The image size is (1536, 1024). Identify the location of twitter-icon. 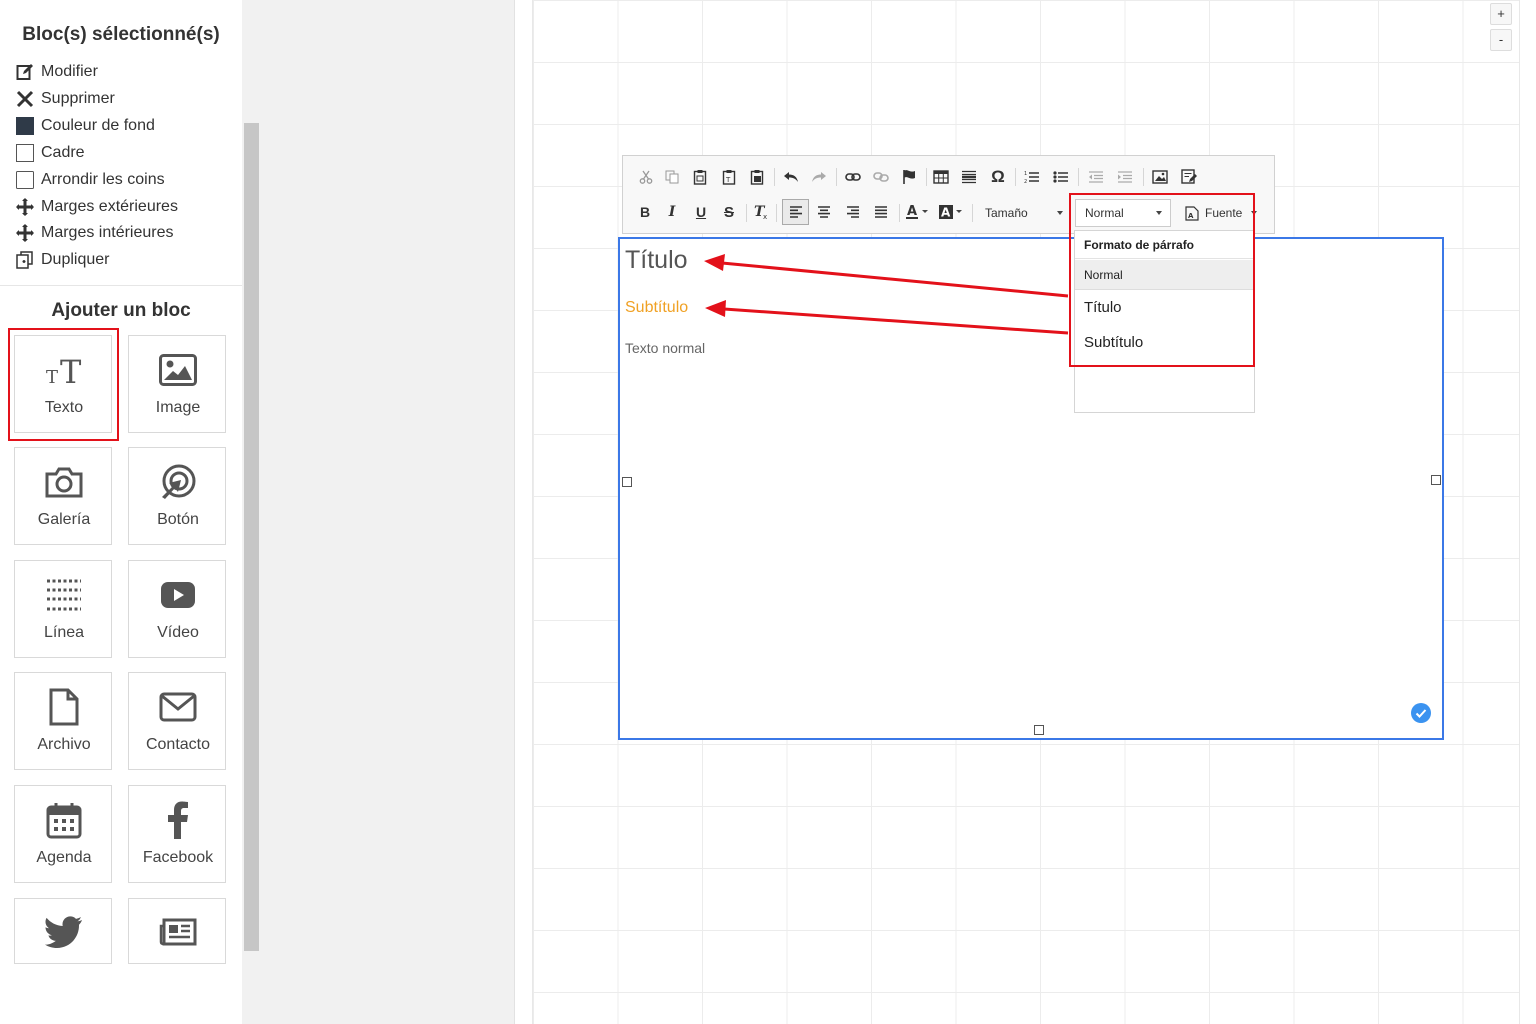
(64, 932).